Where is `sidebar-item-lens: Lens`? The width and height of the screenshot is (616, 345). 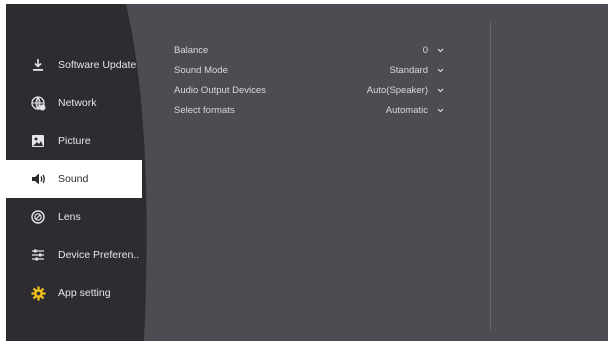 sidebar-item-lens: Lens is located at coordinates (78, 217).